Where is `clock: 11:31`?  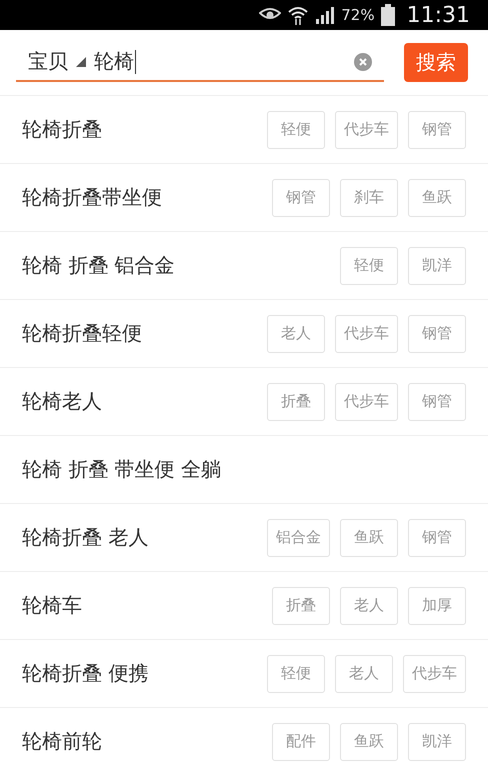
clock: 11:31 is located at coordinates (438, 15).